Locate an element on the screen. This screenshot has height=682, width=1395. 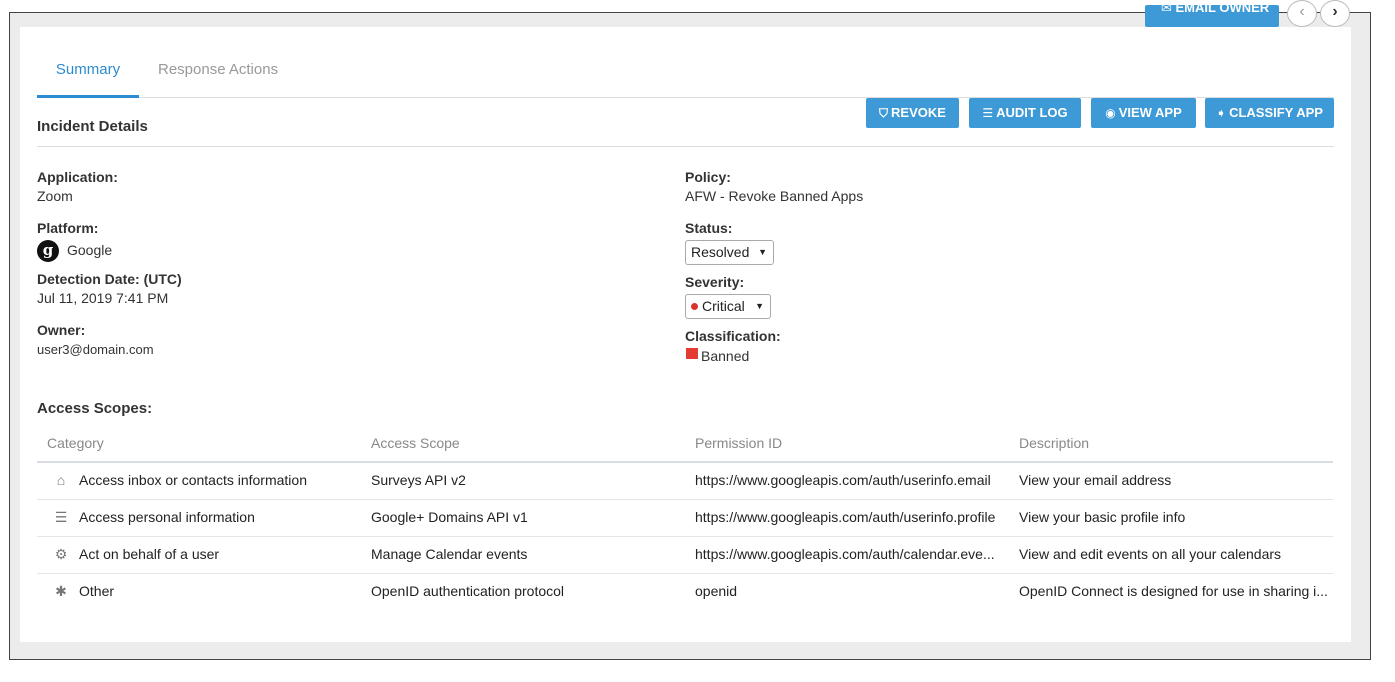
eye-icon: ◉ is located at coordinates (1110, 113).